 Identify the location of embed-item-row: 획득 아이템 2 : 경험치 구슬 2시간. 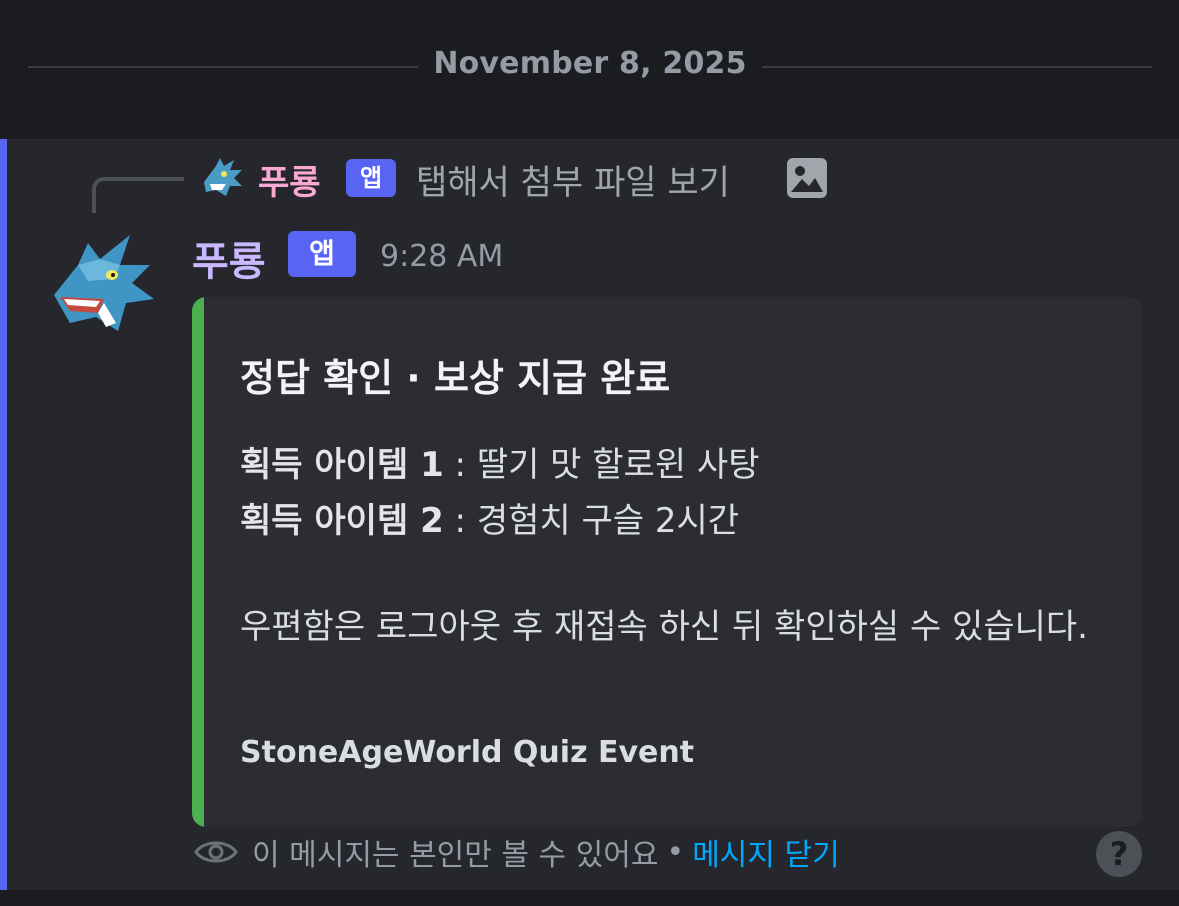
(489, 517).